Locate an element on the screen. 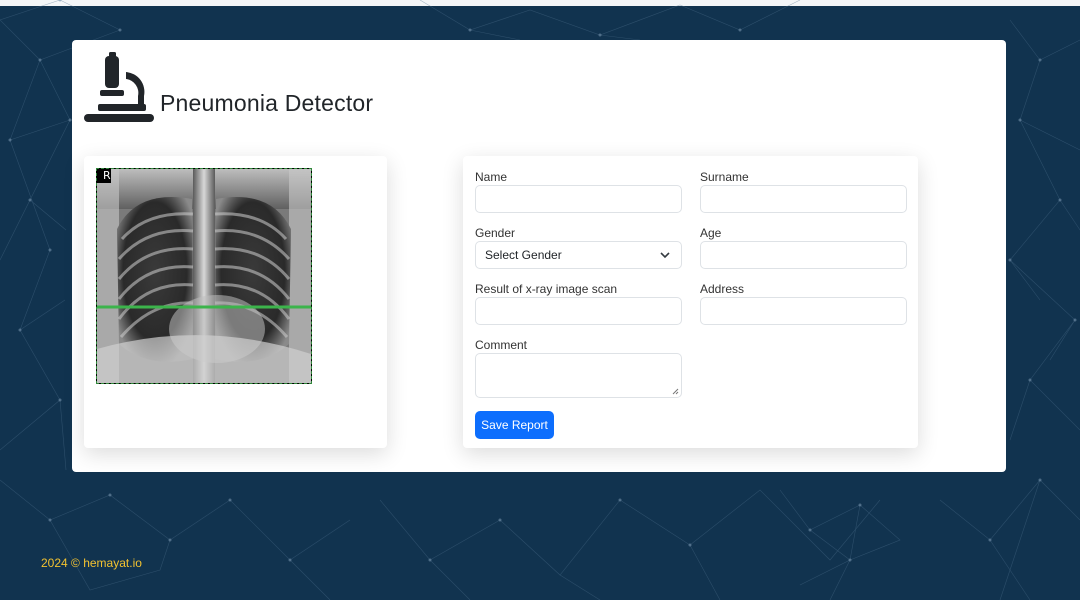 The image size is (1080, 600). result-label: Result of x-ray image scan is located at coordinates (546, 289).